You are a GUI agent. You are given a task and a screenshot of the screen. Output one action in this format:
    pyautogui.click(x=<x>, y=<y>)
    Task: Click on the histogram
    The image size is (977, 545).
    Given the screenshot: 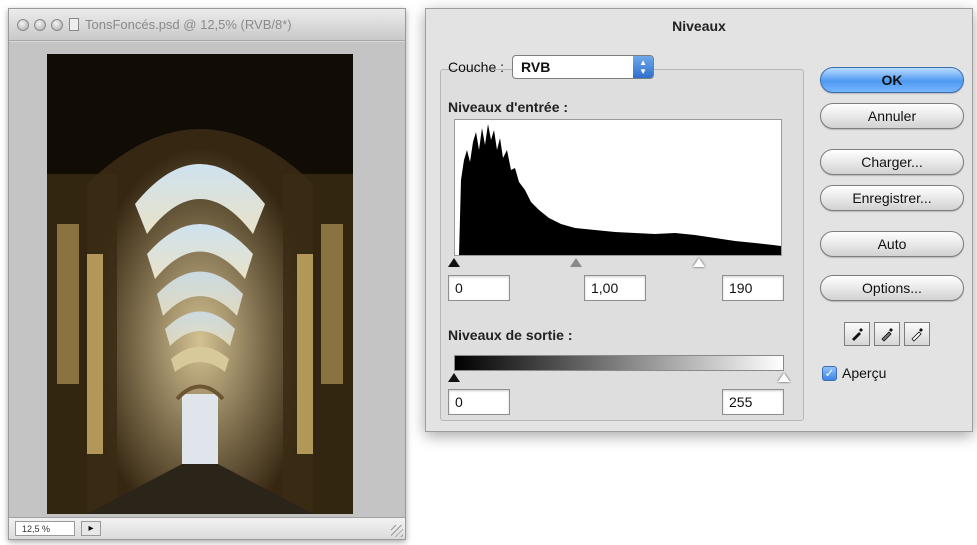 What is the action you would take?
    pyautogui.click(x=618, y=187)
    